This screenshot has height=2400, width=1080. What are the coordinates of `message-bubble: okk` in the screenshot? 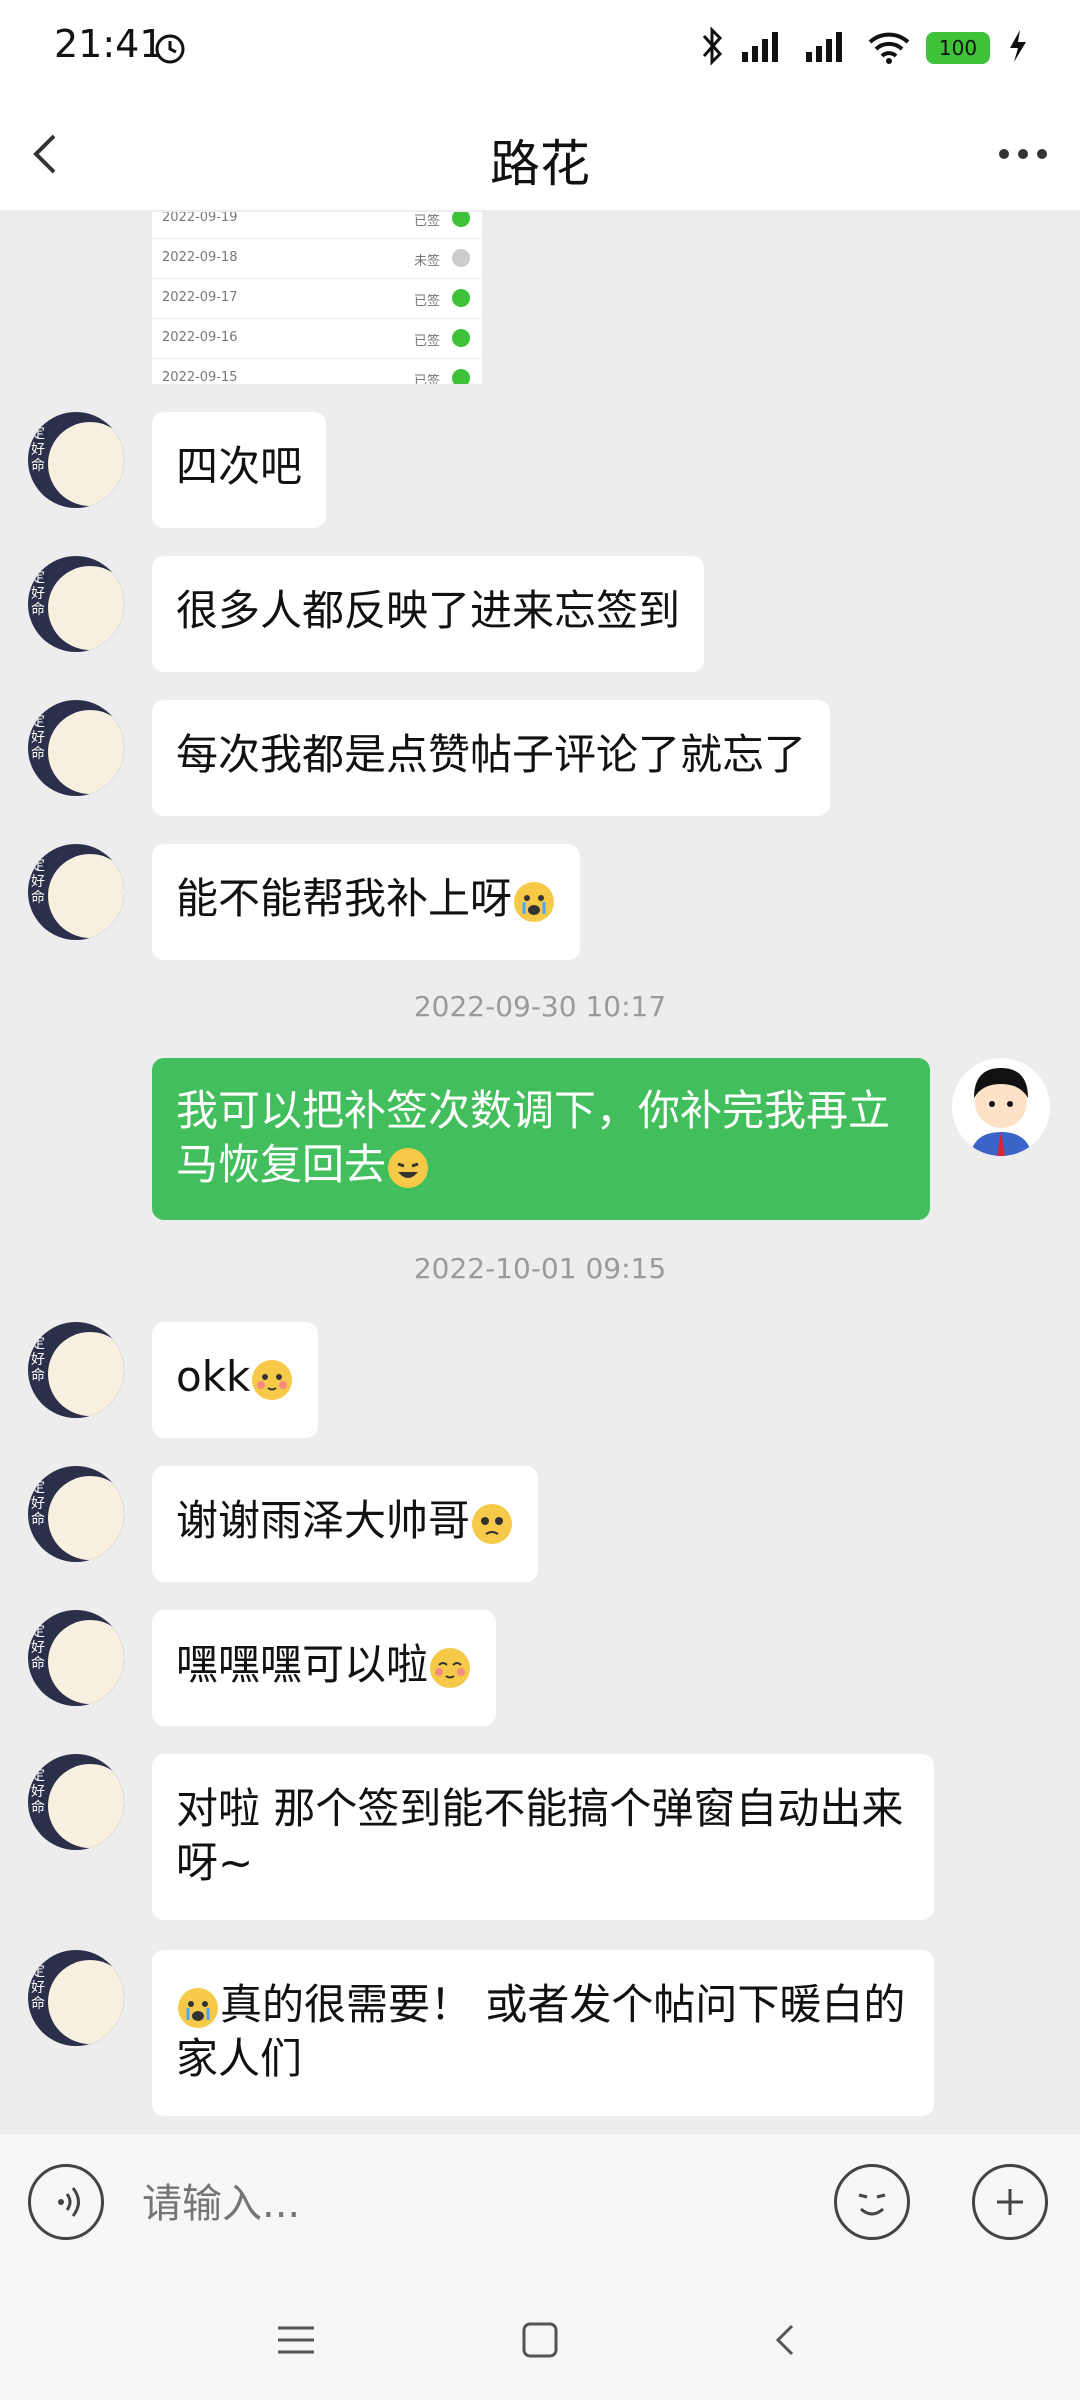 It's located at (235, 1380).